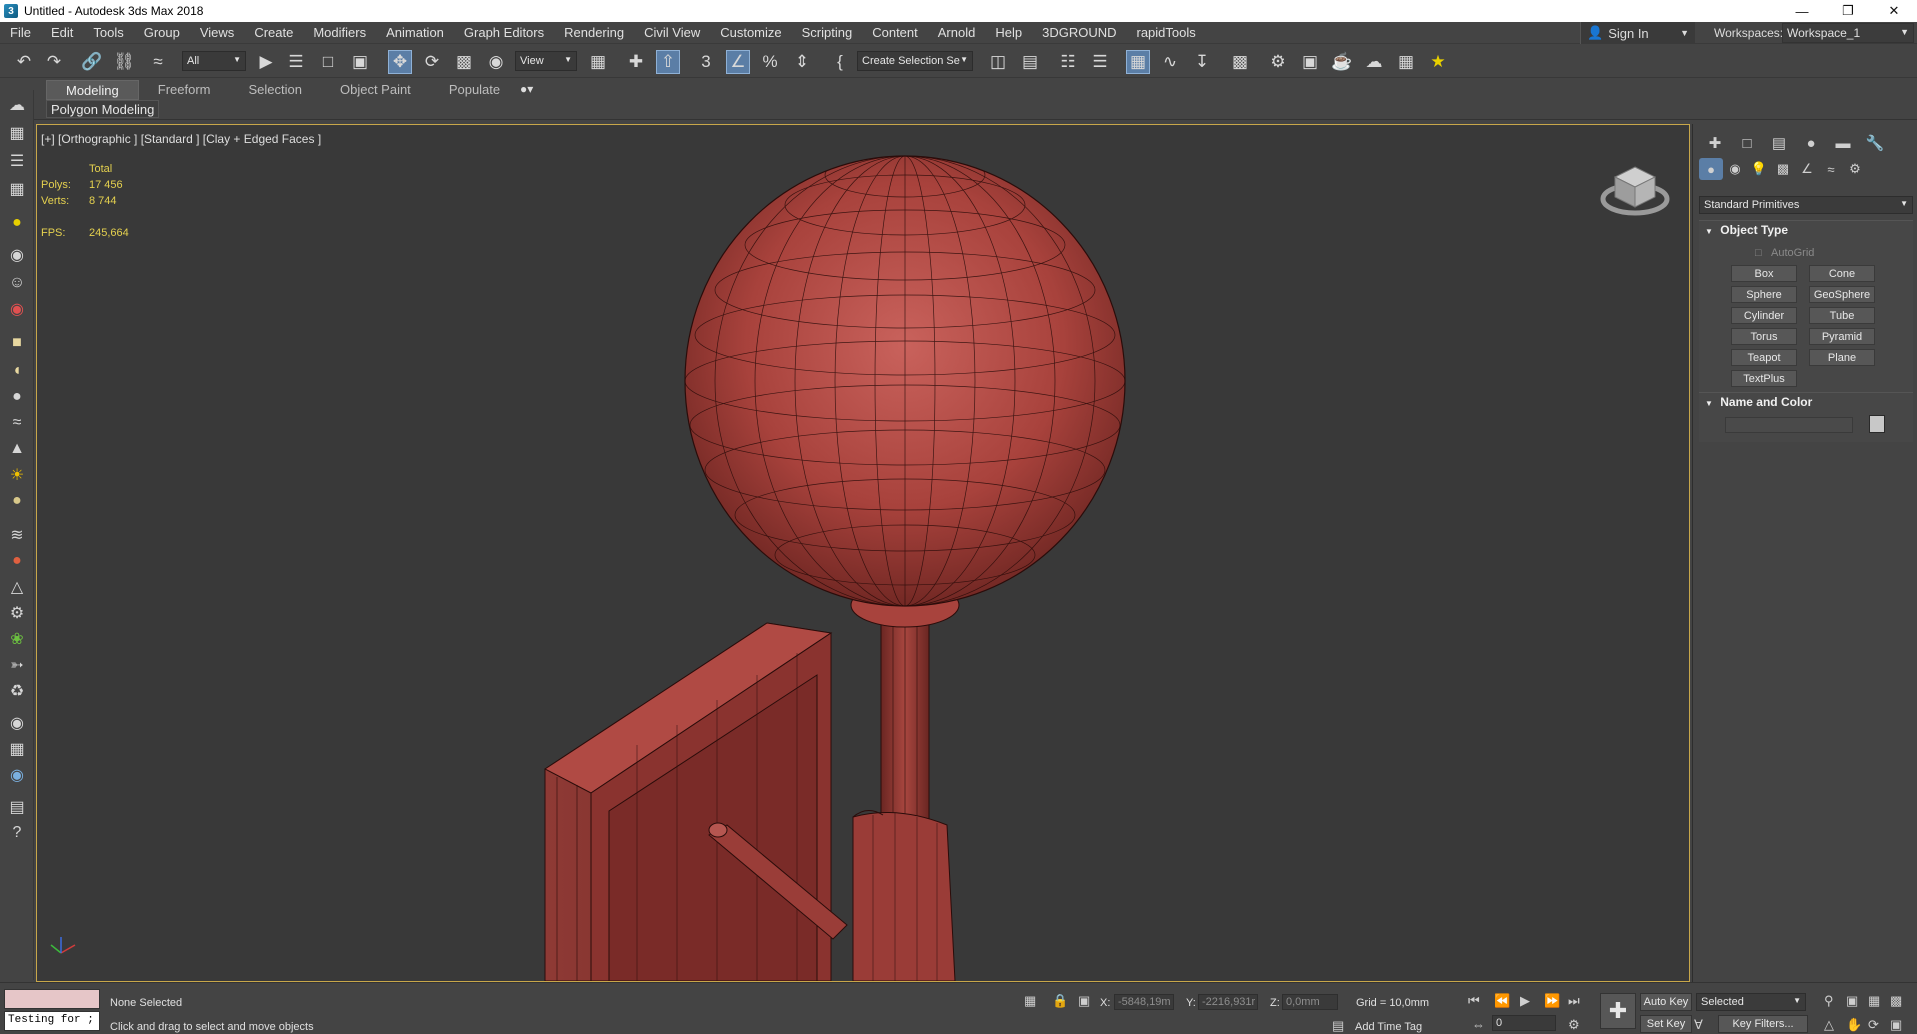 The height and width of the screenshot is (1034, 1917). I want to click on menu-edit: Edit, so click(62, 32).